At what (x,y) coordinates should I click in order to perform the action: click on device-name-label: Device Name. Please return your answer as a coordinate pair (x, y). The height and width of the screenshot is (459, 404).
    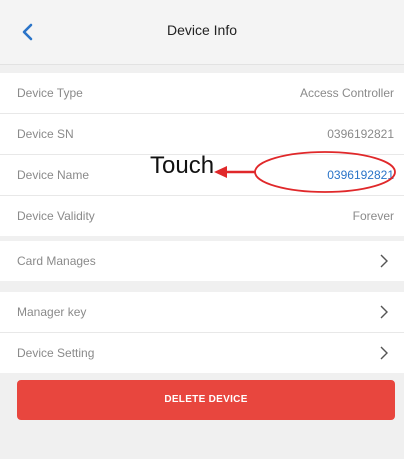
    Looking at the image, I should click on (53, 175).